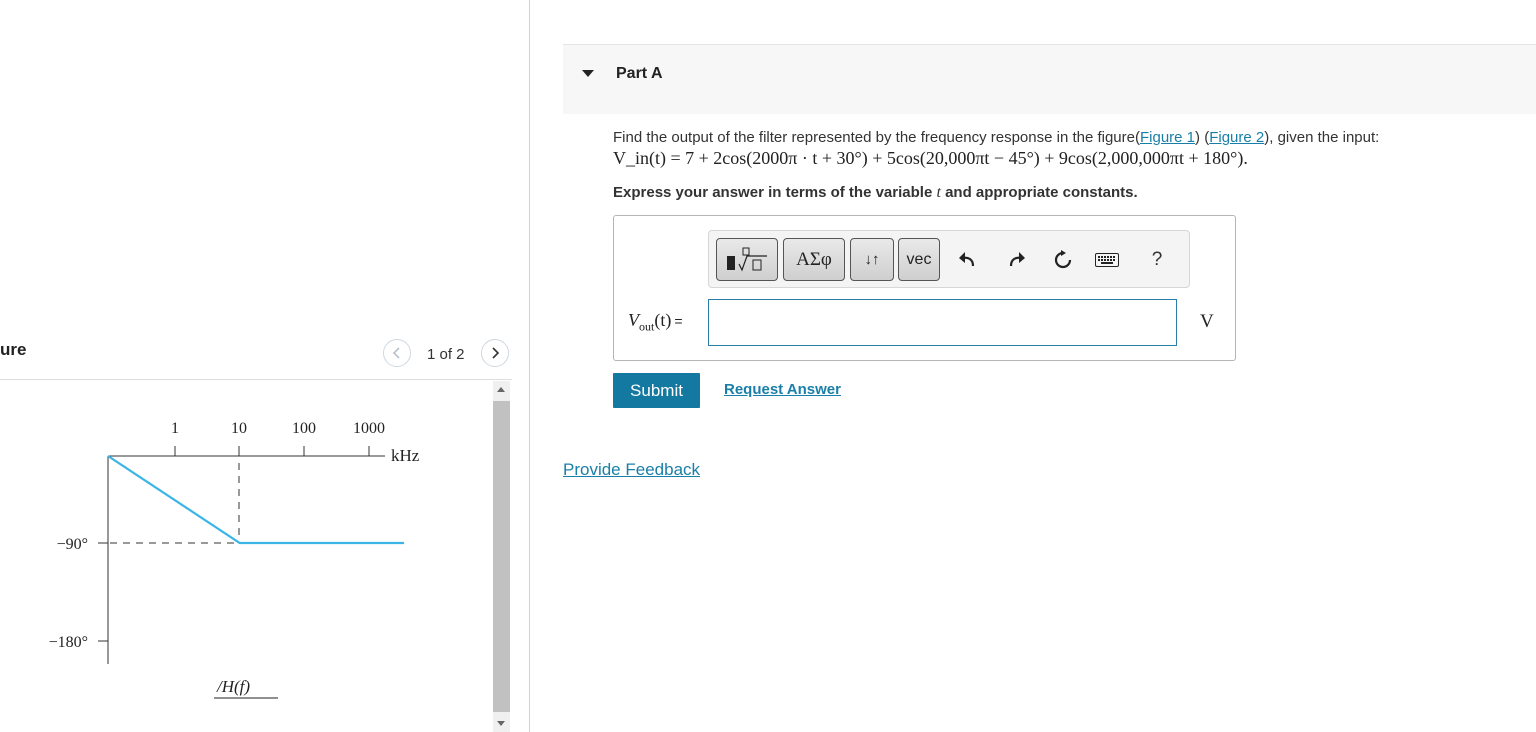 The image size is (1536, 732). I want to click on phase-plot: 1 10 100 1000 kHz −90° −180° /H(f), so click(234, 559).